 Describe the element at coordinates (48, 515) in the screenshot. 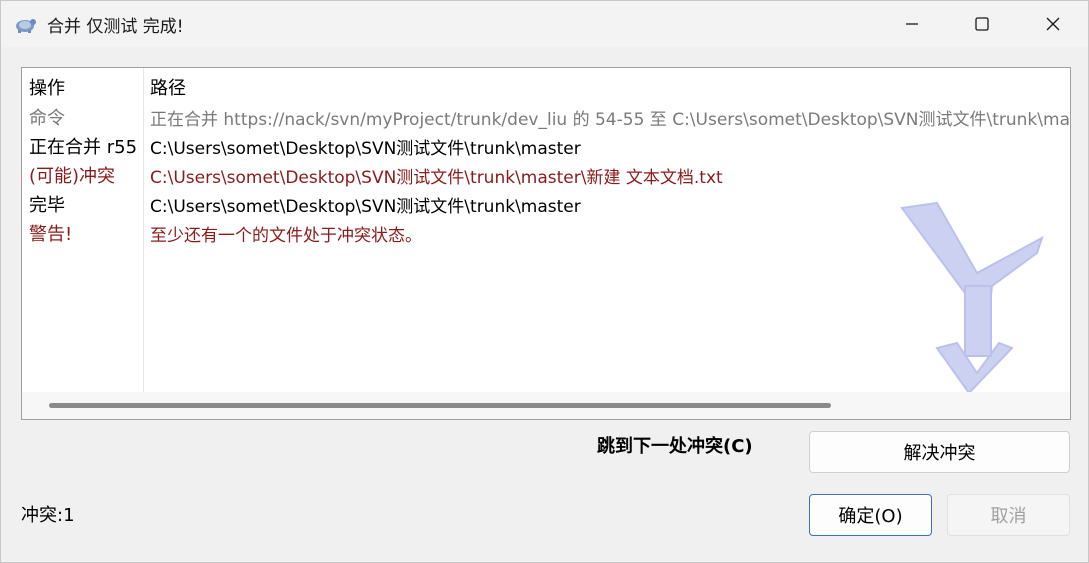

I see `conflict-count: 冲突:1` at that location.